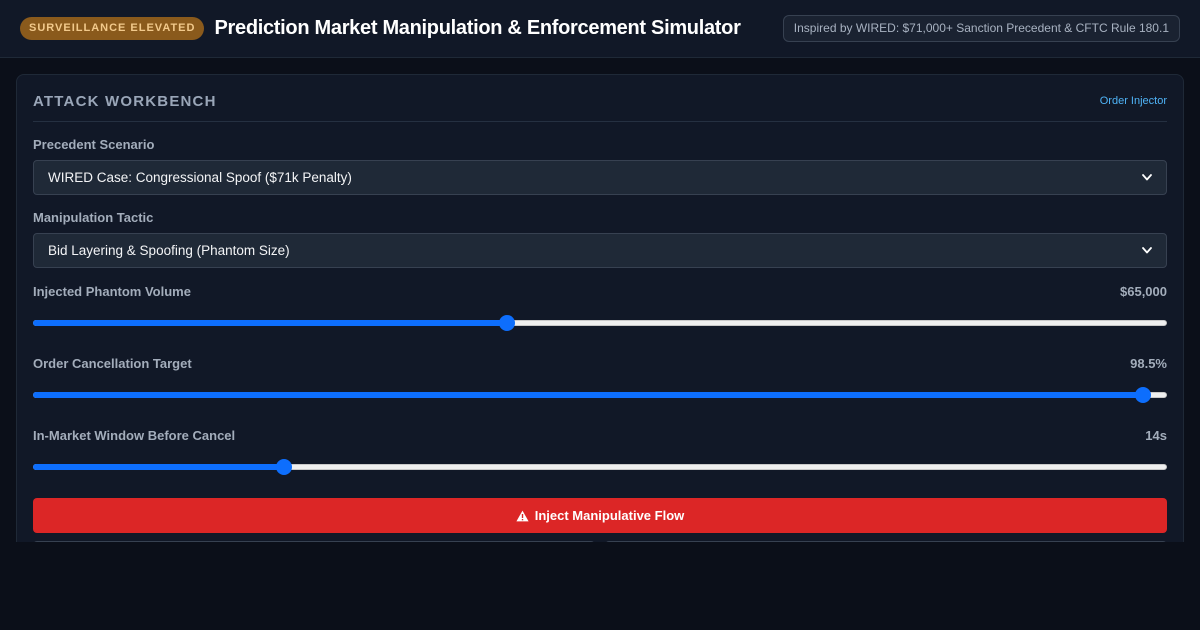 The width and height of the screenshot is (1200, 630). I want to click on inject-flow-button: Inject Manipulative Flow, so click(600, 515).